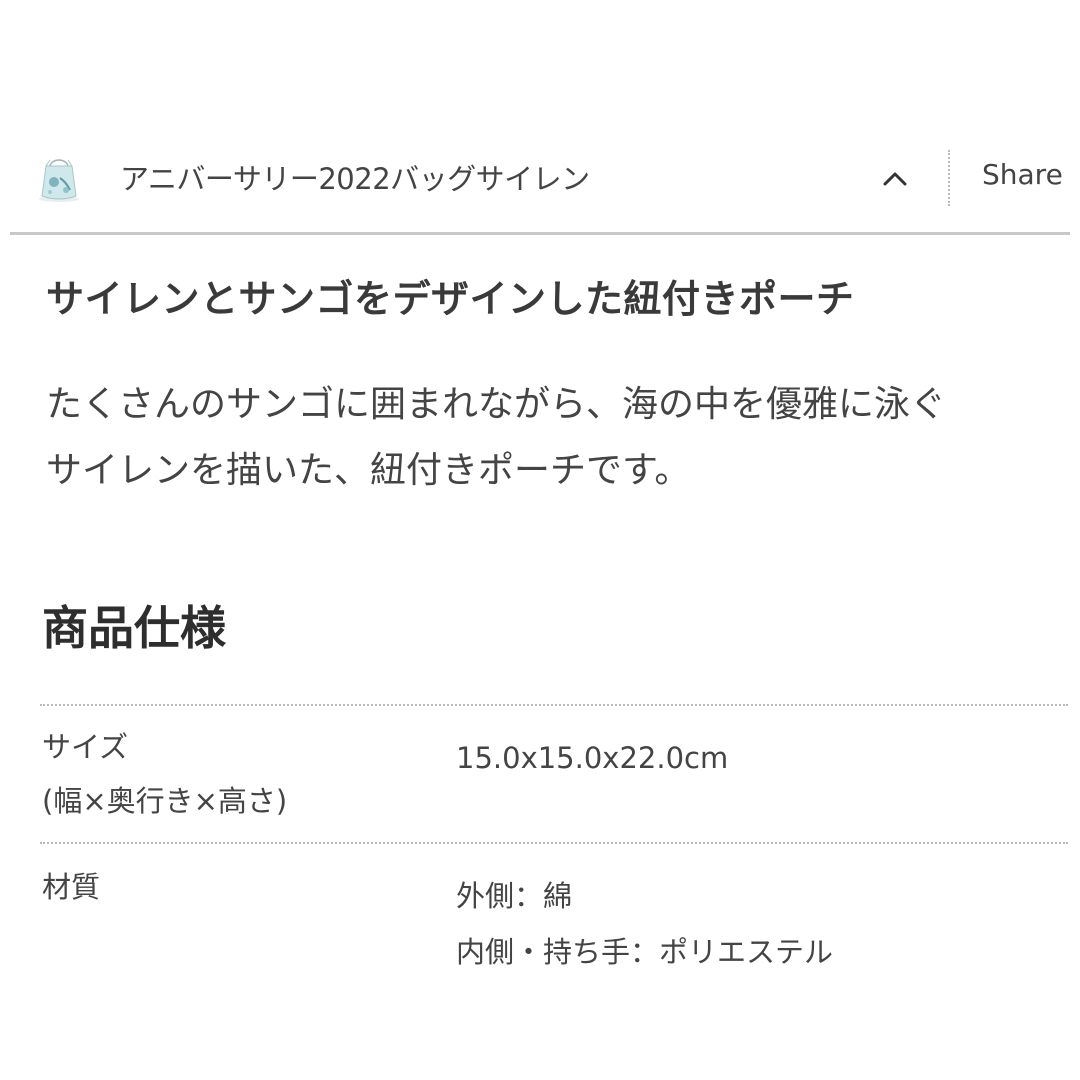 This screenshot has width=1080, height=1080. What do you see at coordinates (134, 628) in the screenshot?
I see `spec-section-title: 商品仕様` at bounding box center [134, 628].